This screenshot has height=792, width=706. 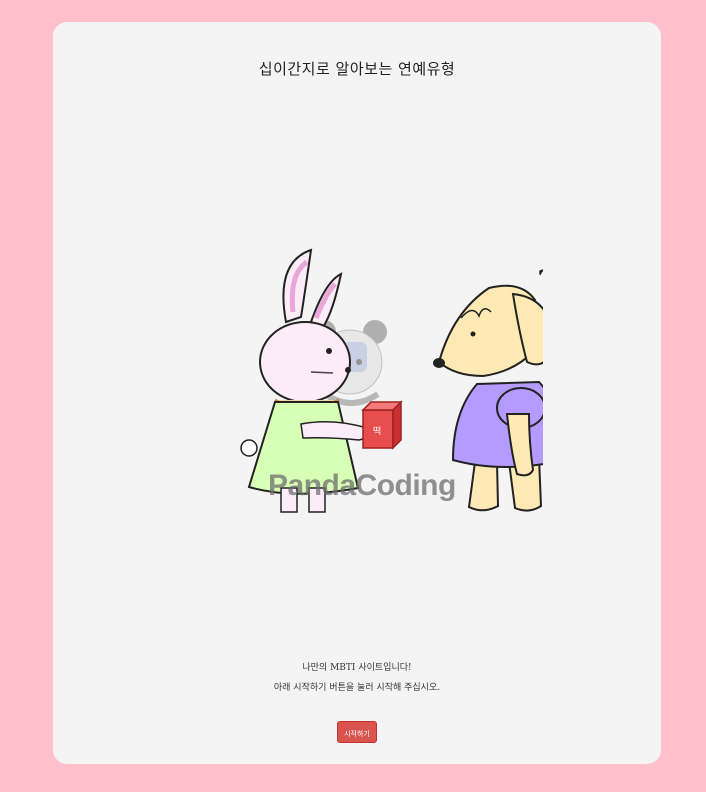 I want to click on gift-box-label: 떡, so click(x=377, y=431).